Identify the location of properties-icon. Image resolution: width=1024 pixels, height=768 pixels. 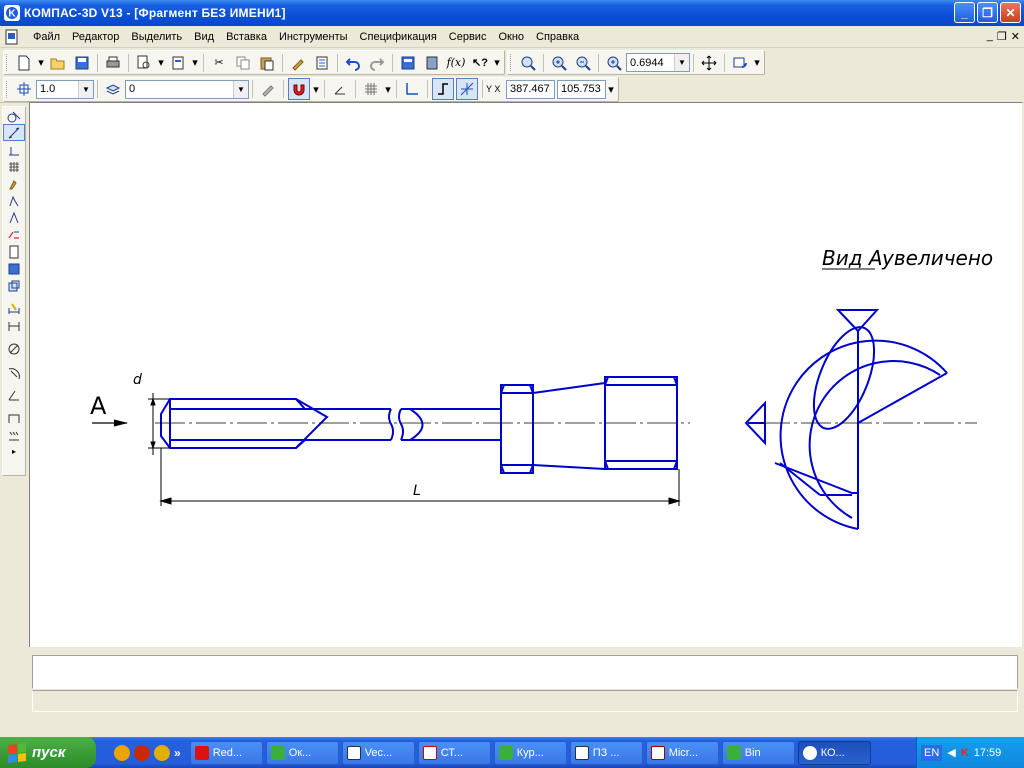
(322, 63).